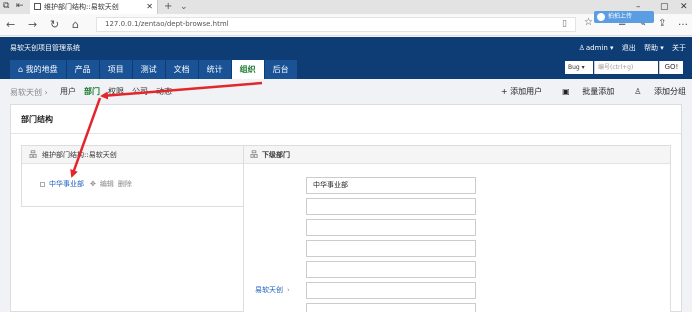 This screenshot has width=692, height=312. I want to click on tab-back-icon: ⇤, so click(20, 6).